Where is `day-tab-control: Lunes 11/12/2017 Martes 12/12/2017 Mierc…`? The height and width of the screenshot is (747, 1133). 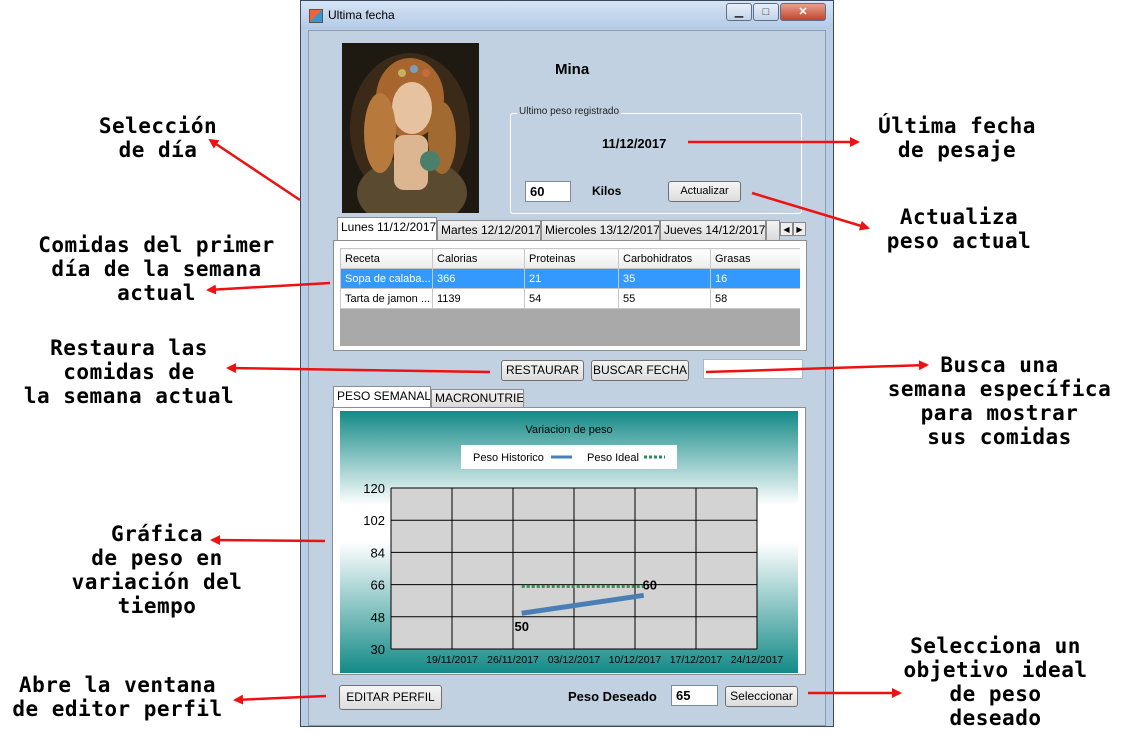 day-tab-control: Lunes 11/12/2017 Martes 12/12/2017 Mierc… is located at coordinates (571, 284).